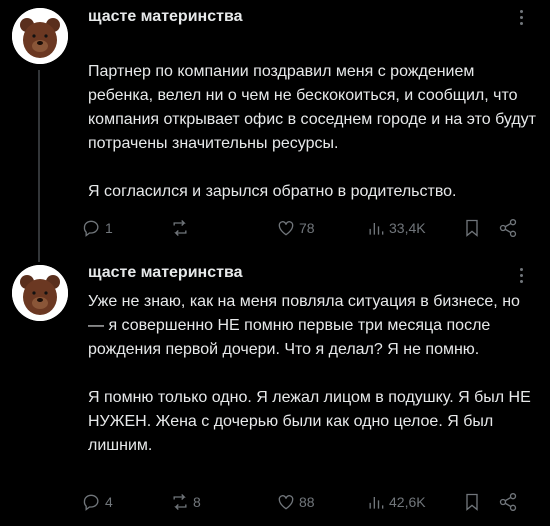  I want to click on reply-button: 4, so click(97, 502).